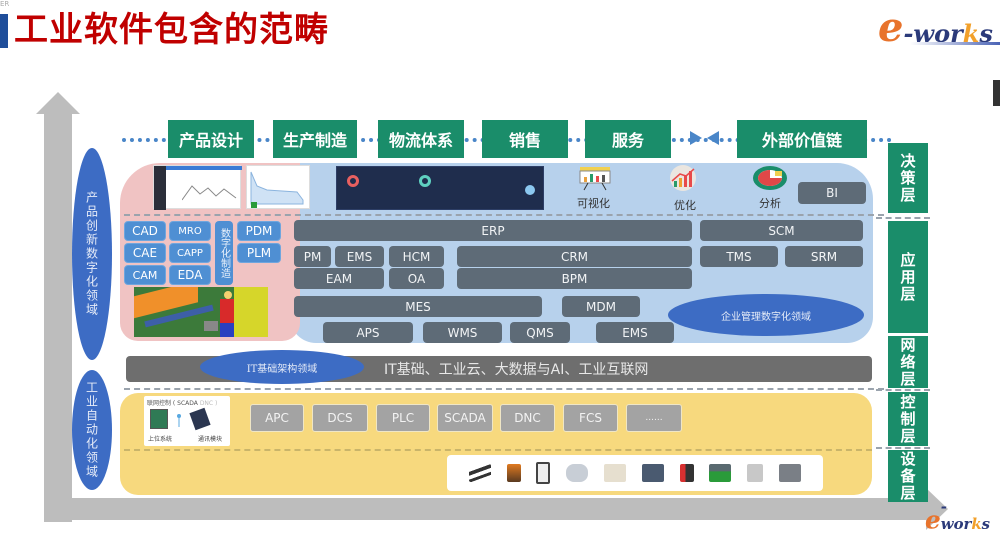  What do you see at coordinates (403, 418) in the screenshot?
I see `plc-box: PLC` at bounding box center [403, 418].